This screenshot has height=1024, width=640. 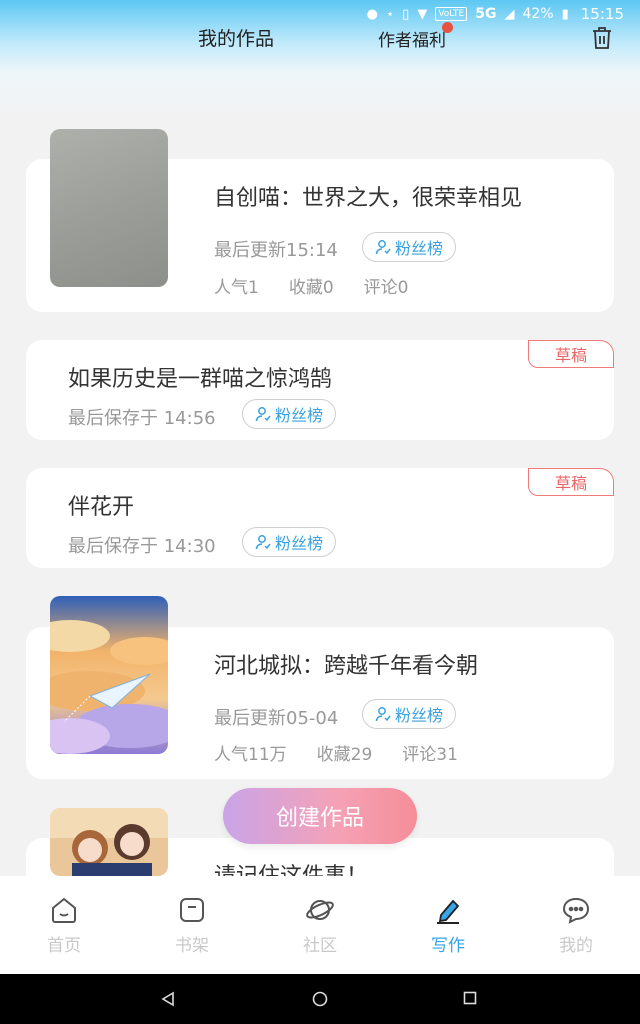 I want to click on tab-my-works: 我的作品, so click(x=236, y=37).